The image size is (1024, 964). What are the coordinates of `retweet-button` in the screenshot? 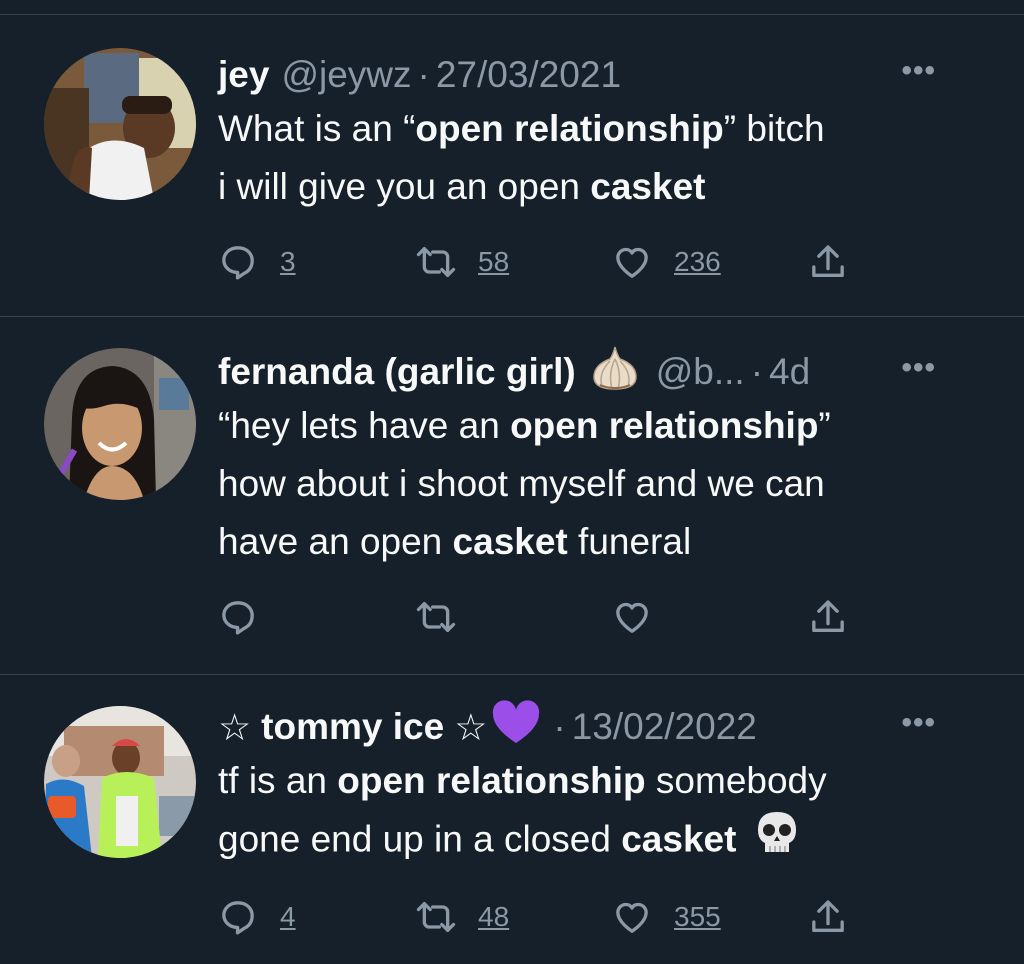 It's located at (447, 617).